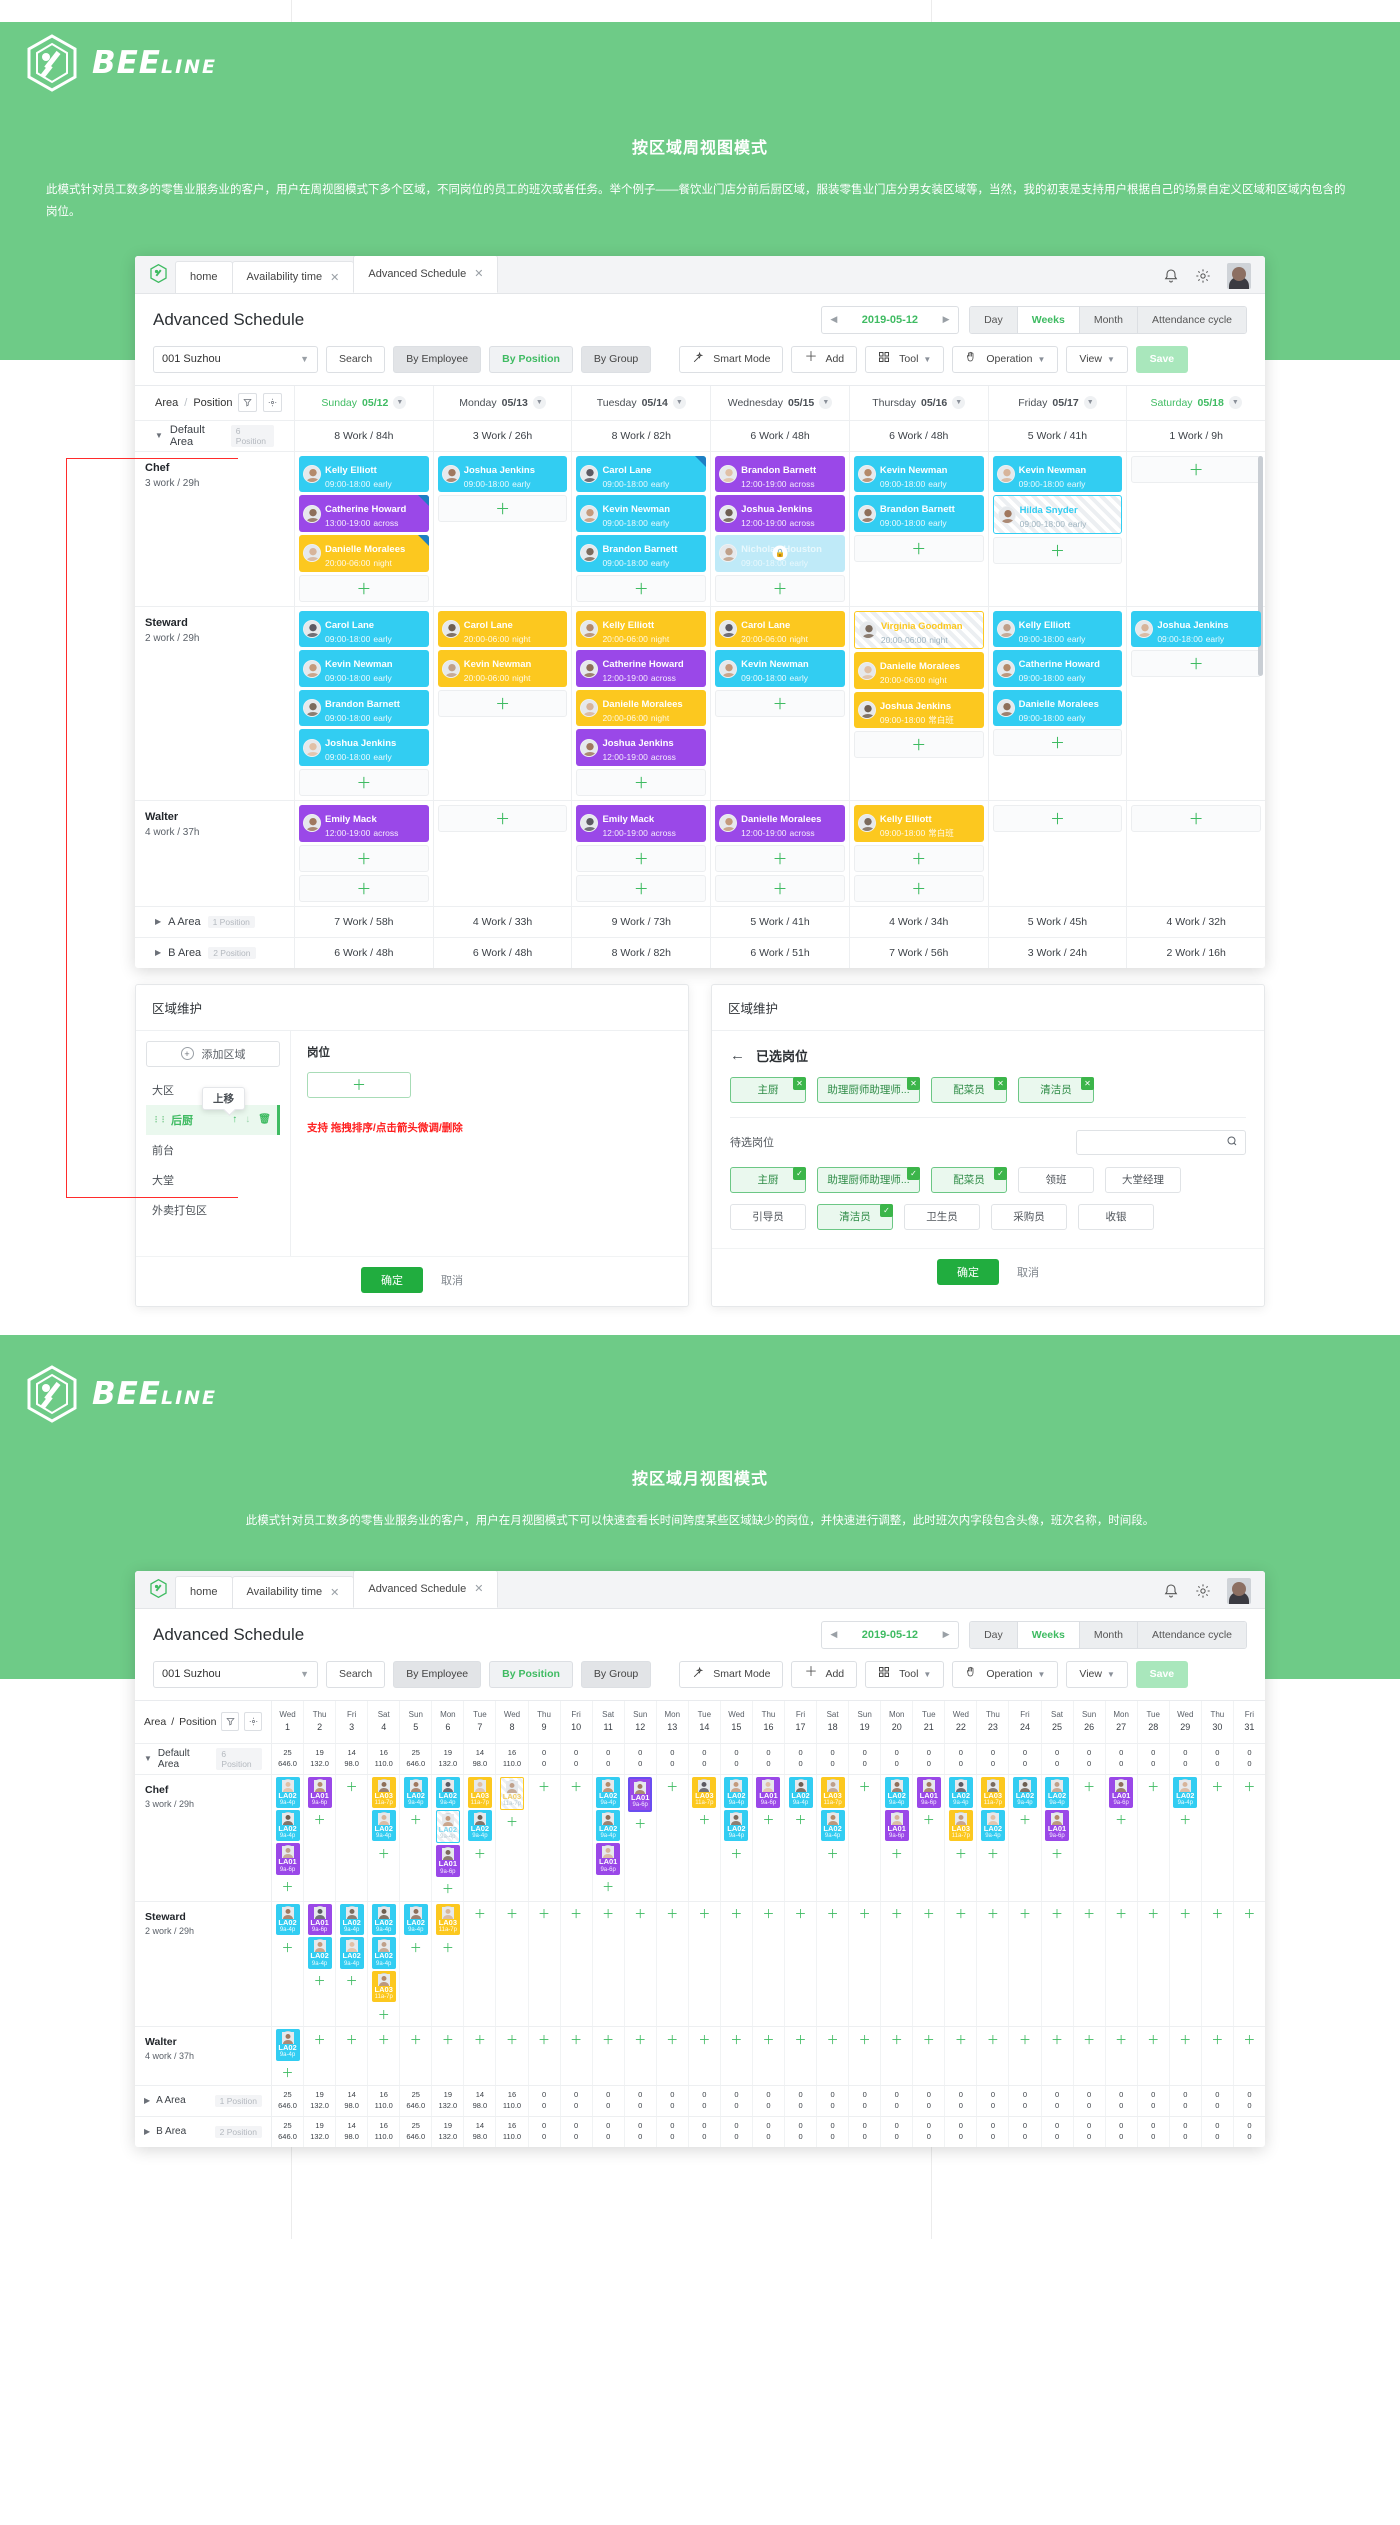  I want to click on shift-card: Virginia Goodman 20:00-06:00 night, so click(918, 630).